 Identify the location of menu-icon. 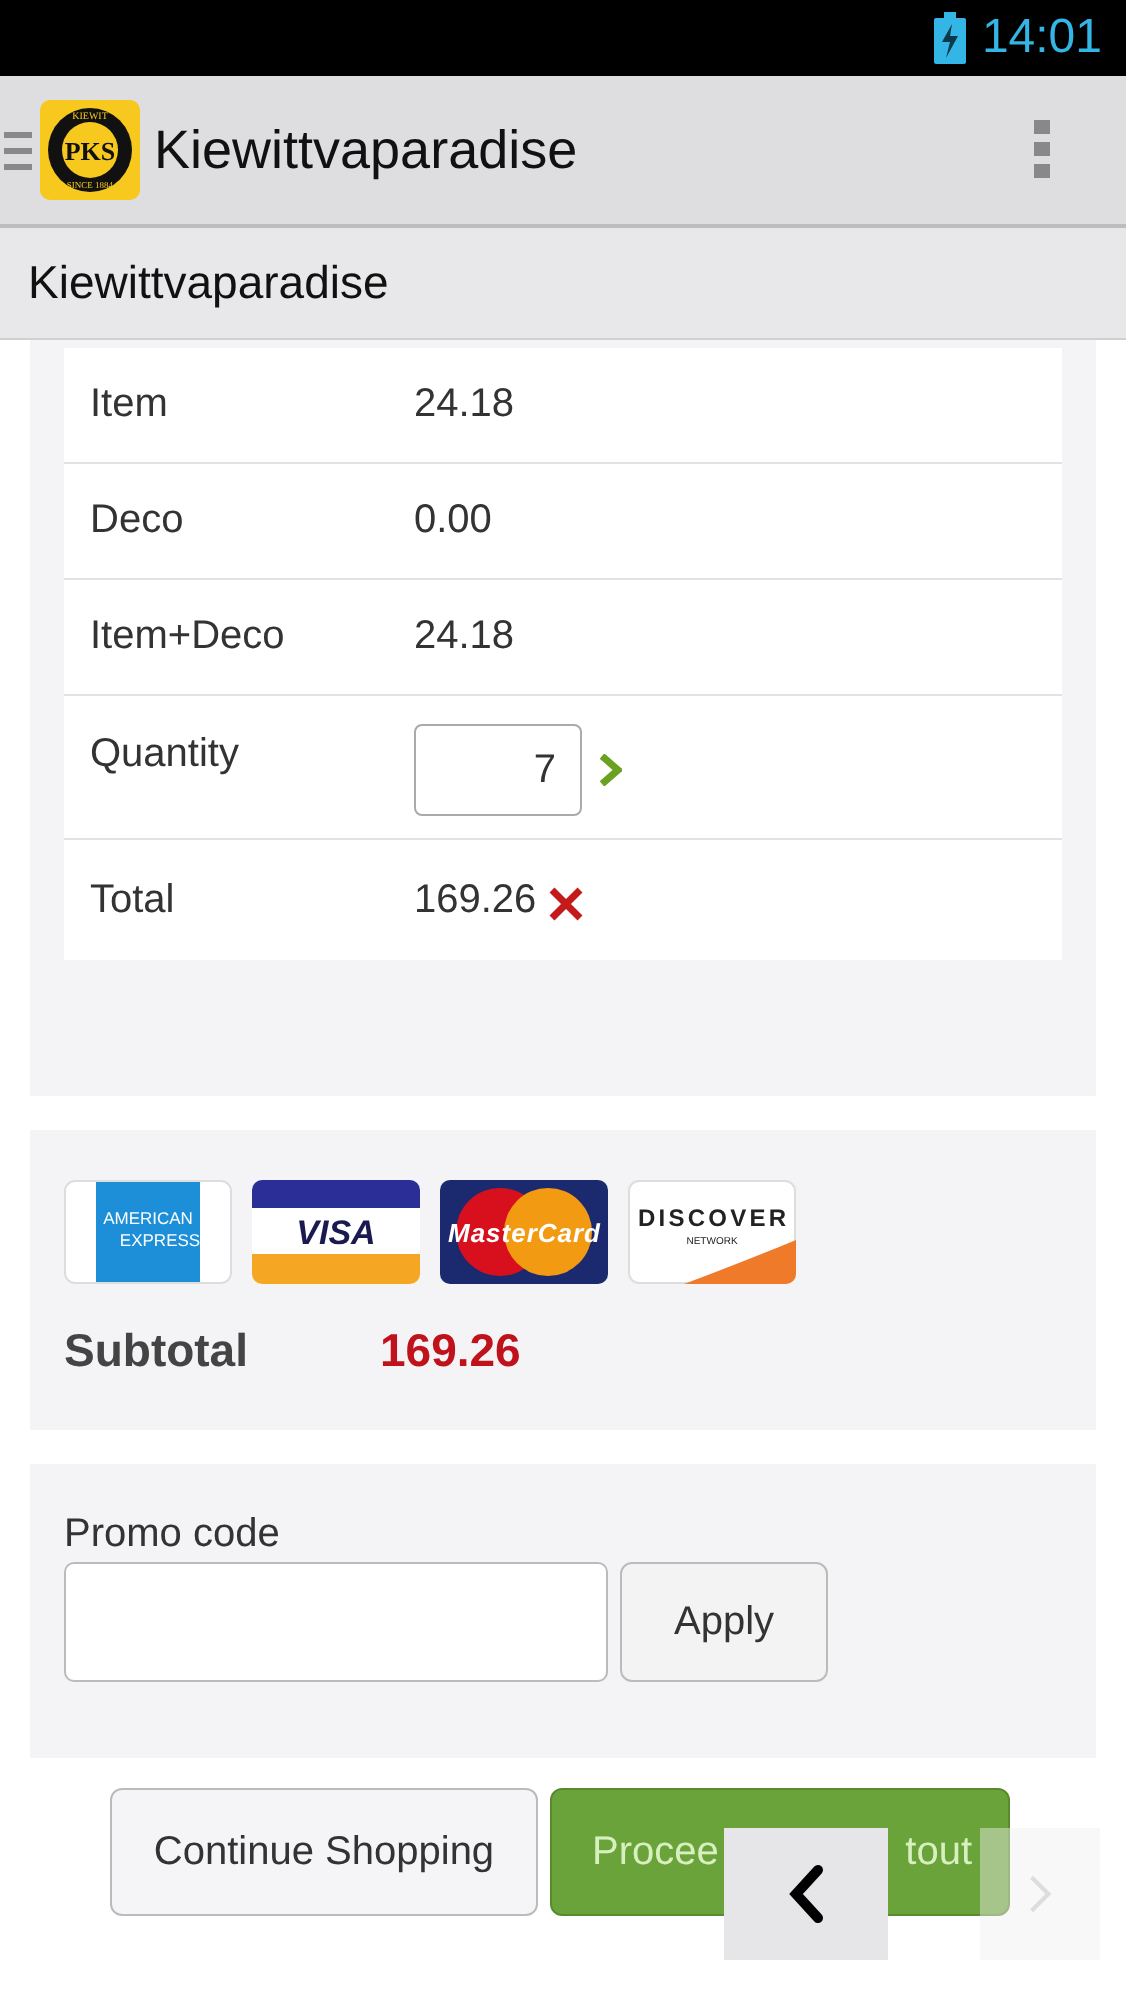
(18, 150).